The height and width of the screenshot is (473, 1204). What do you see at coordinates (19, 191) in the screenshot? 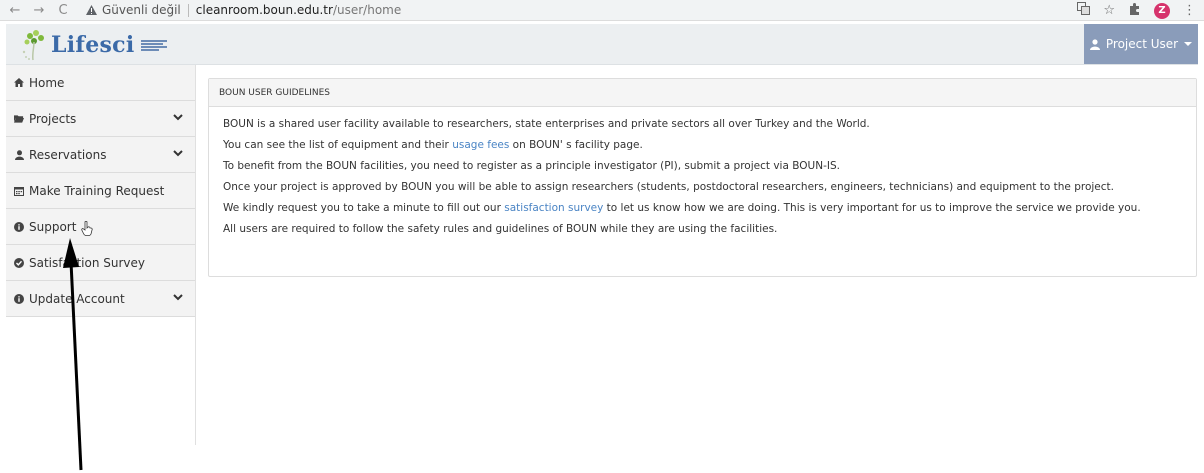
I see `calendar-icon` at bounding box center [19, 191].